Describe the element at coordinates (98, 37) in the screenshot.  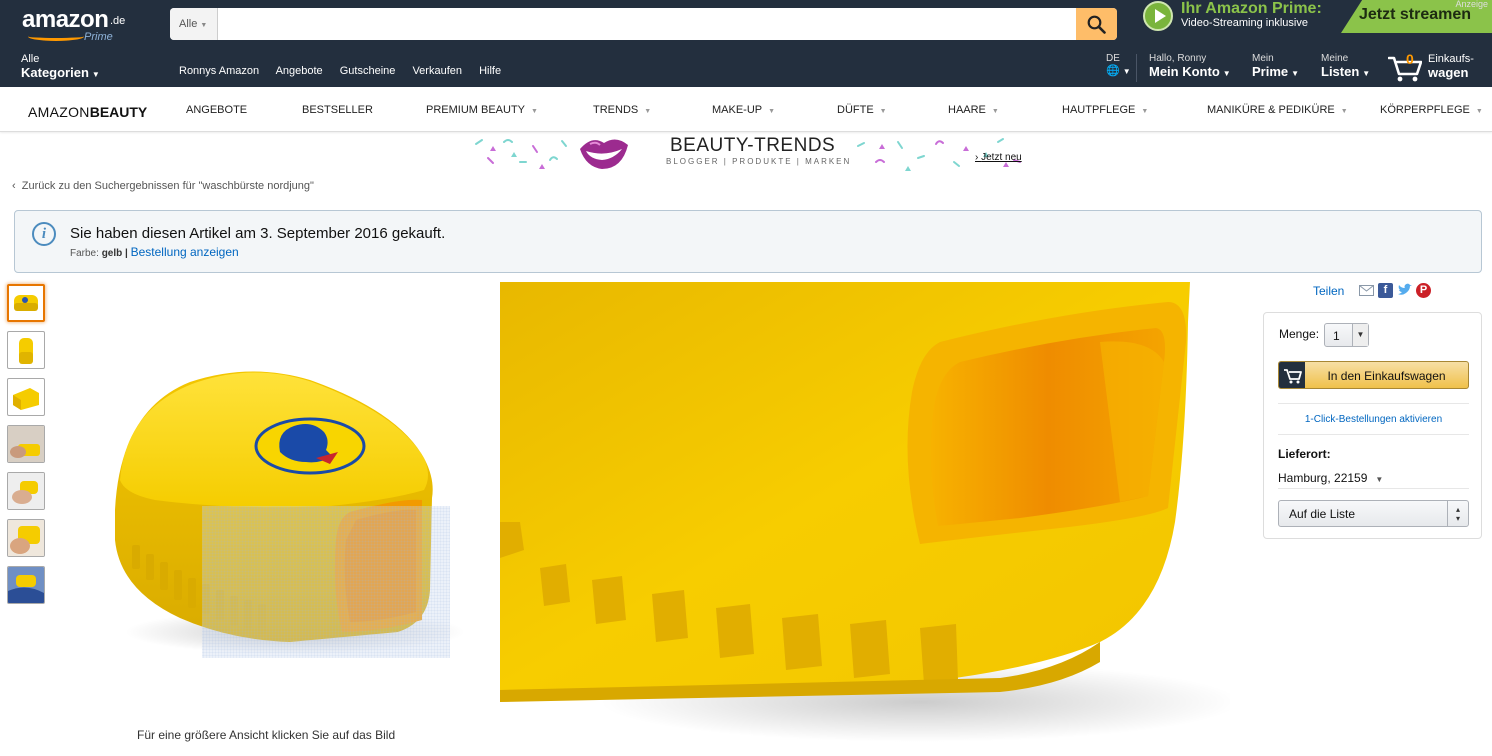
I see `logo-prime-label: Prime` at that location.